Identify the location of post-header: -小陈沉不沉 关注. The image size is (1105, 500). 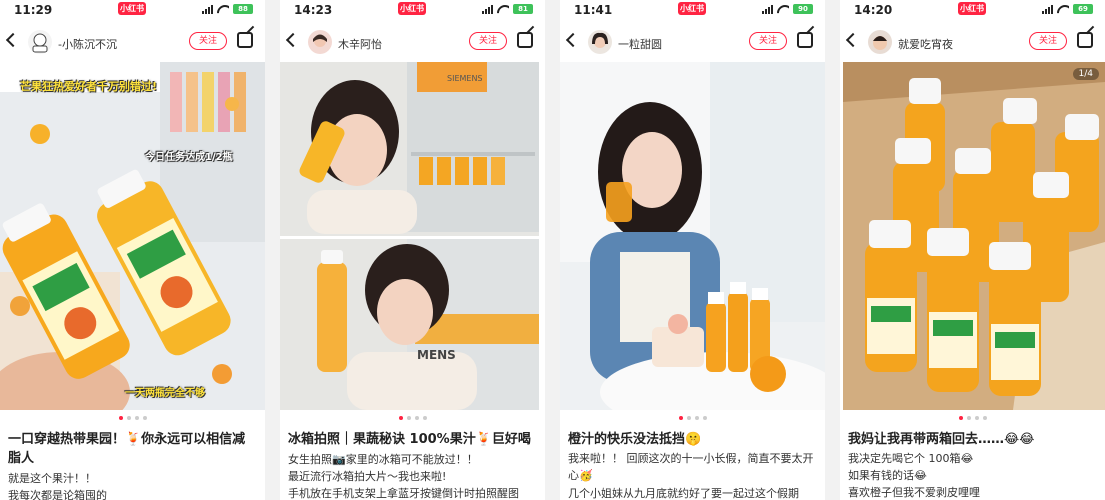
(132, 43).